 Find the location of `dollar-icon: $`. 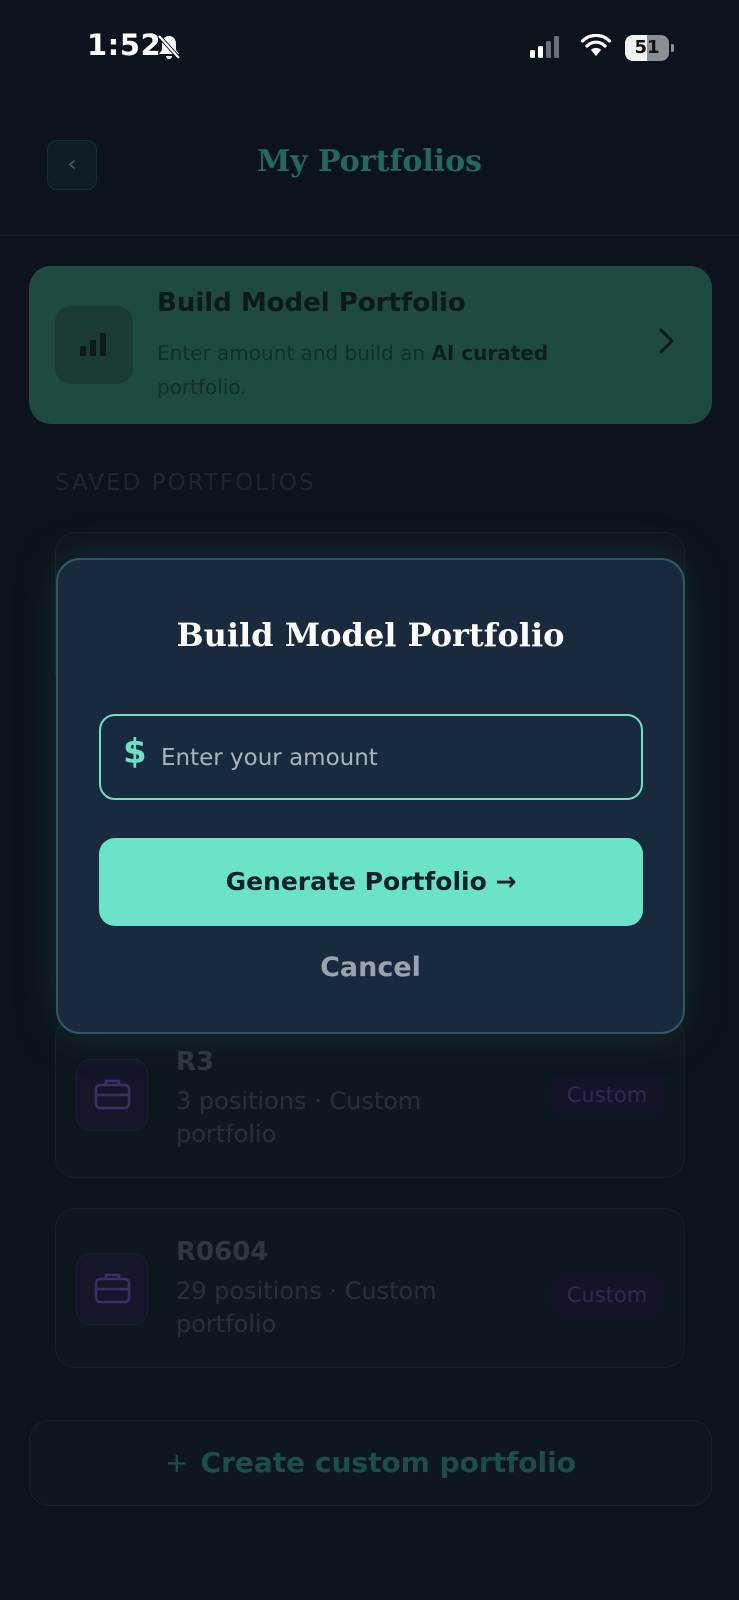

dollar-icon: $ is located at coordinates (135, 752).